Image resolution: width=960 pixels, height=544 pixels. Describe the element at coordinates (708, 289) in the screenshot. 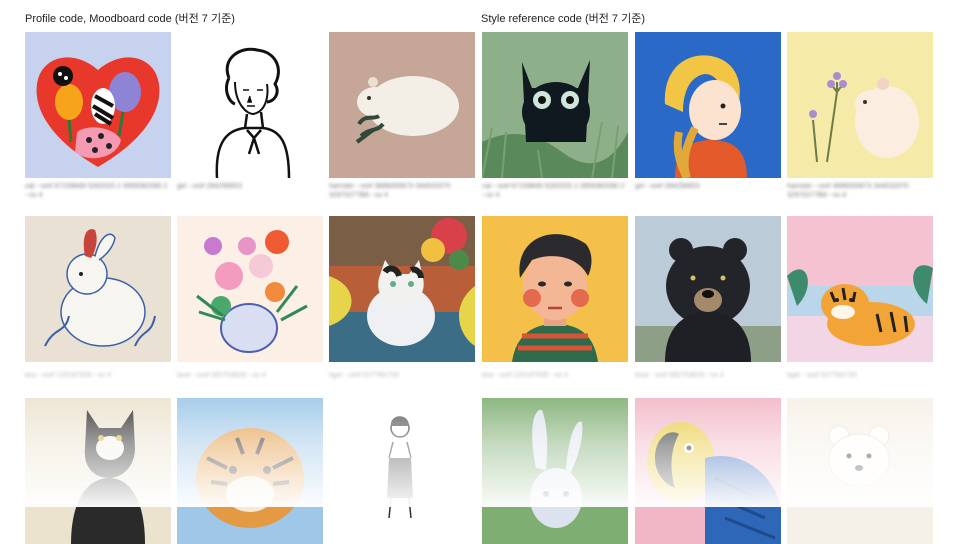

I see `black-bear-image` at that location.